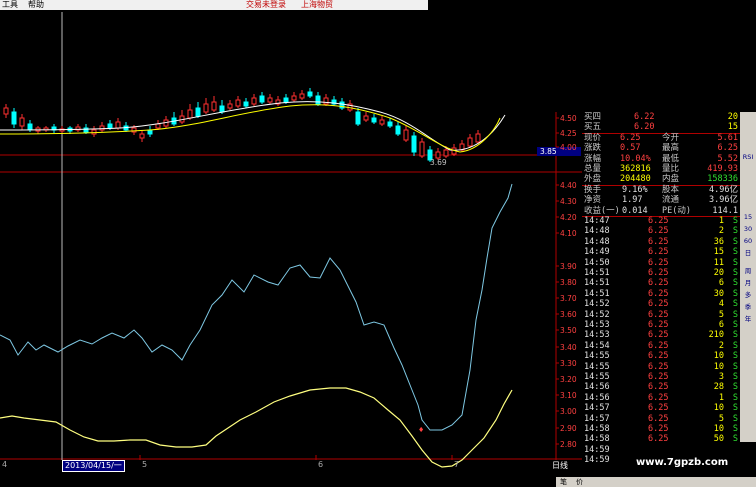  What do you see at coordinates (568, 379) in the screenshot?
I see `indicator-axis-label: 3.20` at bounding box center [568, 379].